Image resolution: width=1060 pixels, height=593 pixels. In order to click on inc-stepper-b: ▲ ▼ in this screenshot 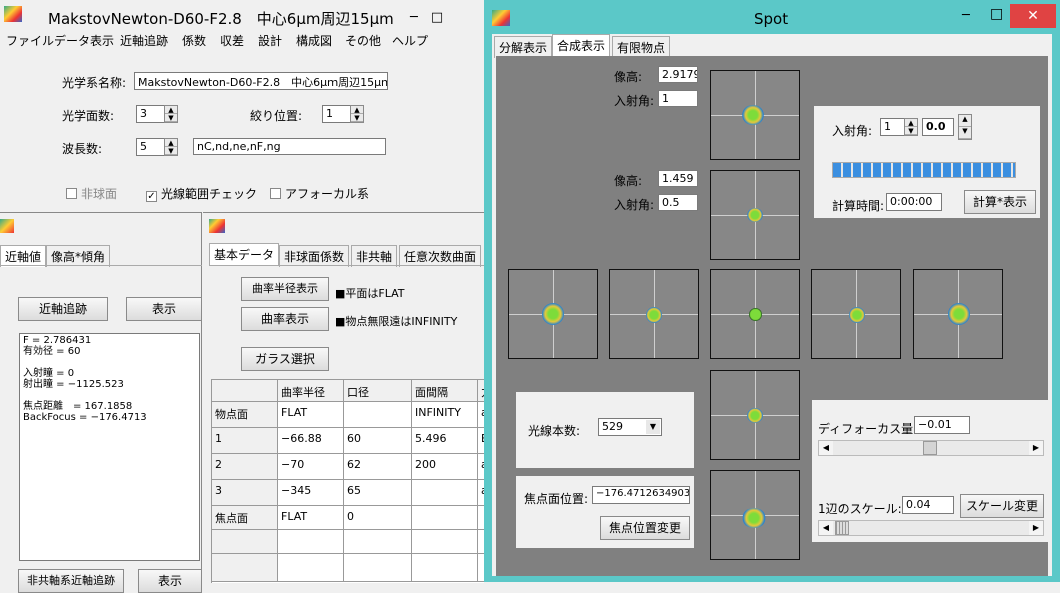, I will do `click(965, 127)`.